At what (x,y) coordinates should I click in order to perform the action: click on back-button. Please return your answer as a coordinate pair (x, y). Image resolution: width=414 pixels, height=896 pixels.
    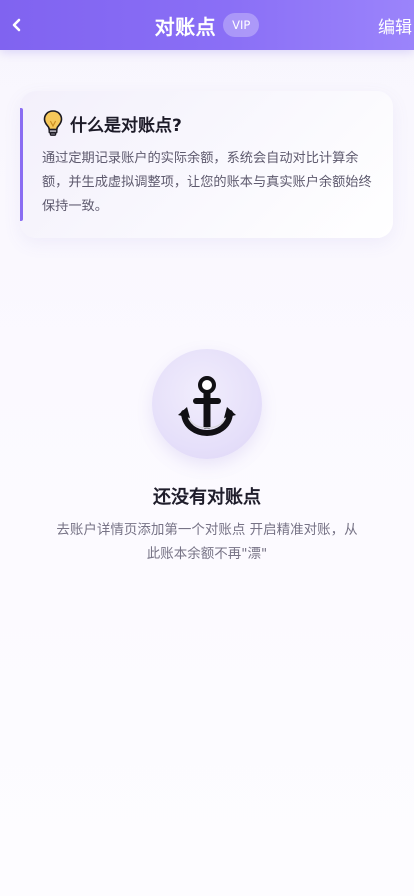
    Looking at the image, I should click on (17, 25).